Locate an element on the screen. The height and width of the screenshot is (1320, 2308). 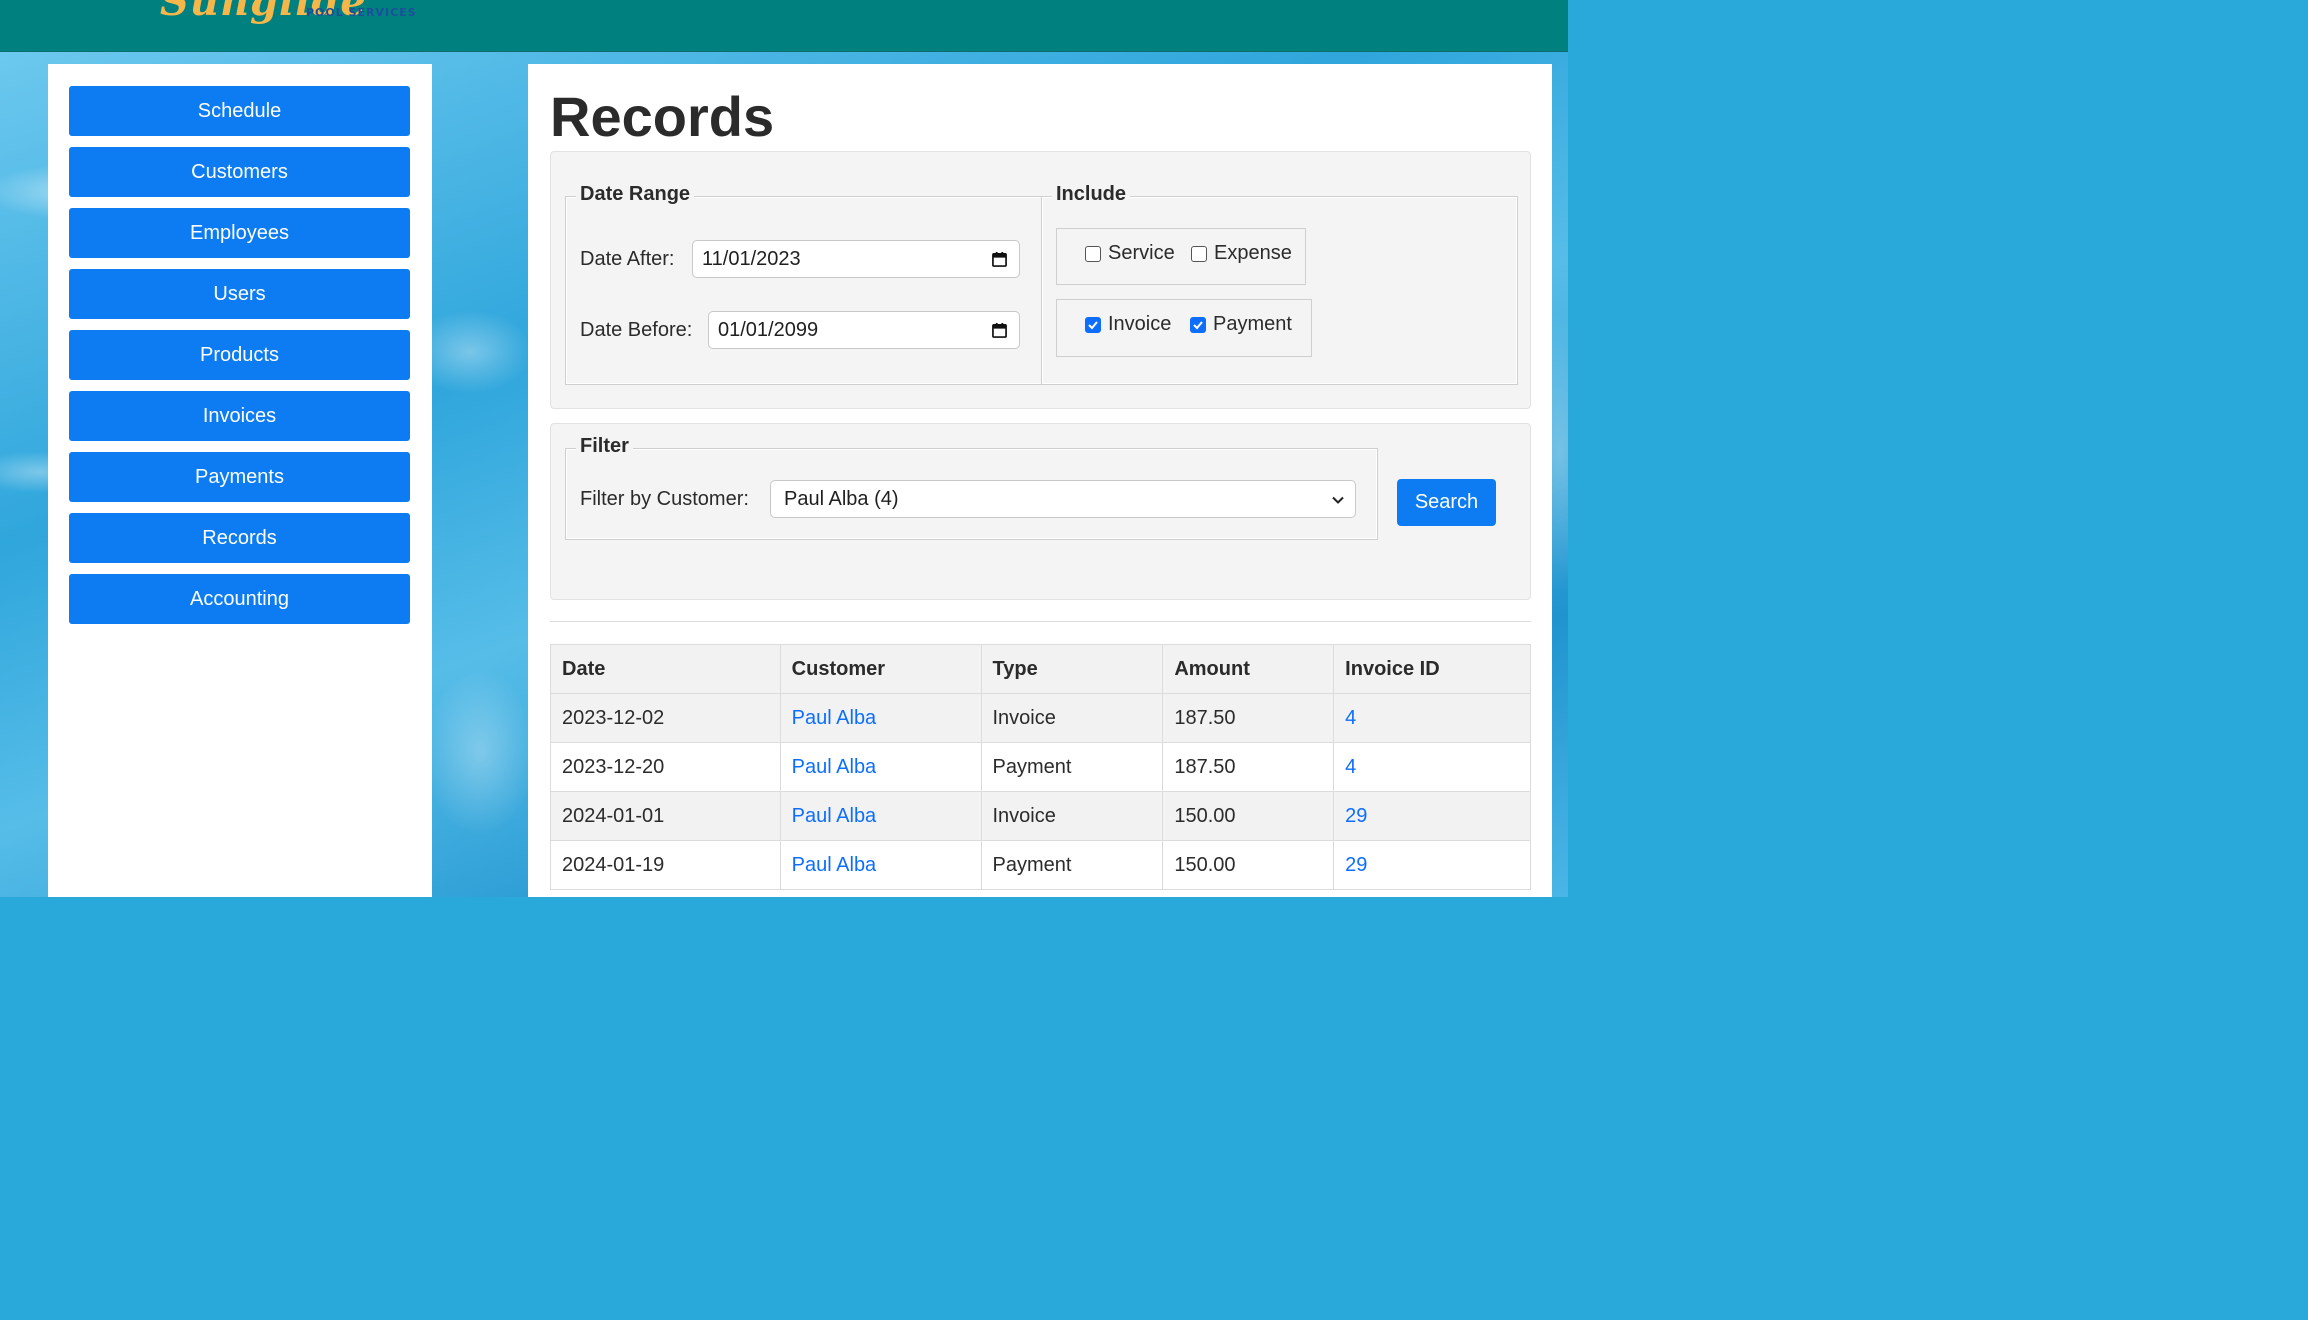
table-row: 2023-12-02 Paul Alba Invoice 187.50 4 is located at coordinates (1040, 718).